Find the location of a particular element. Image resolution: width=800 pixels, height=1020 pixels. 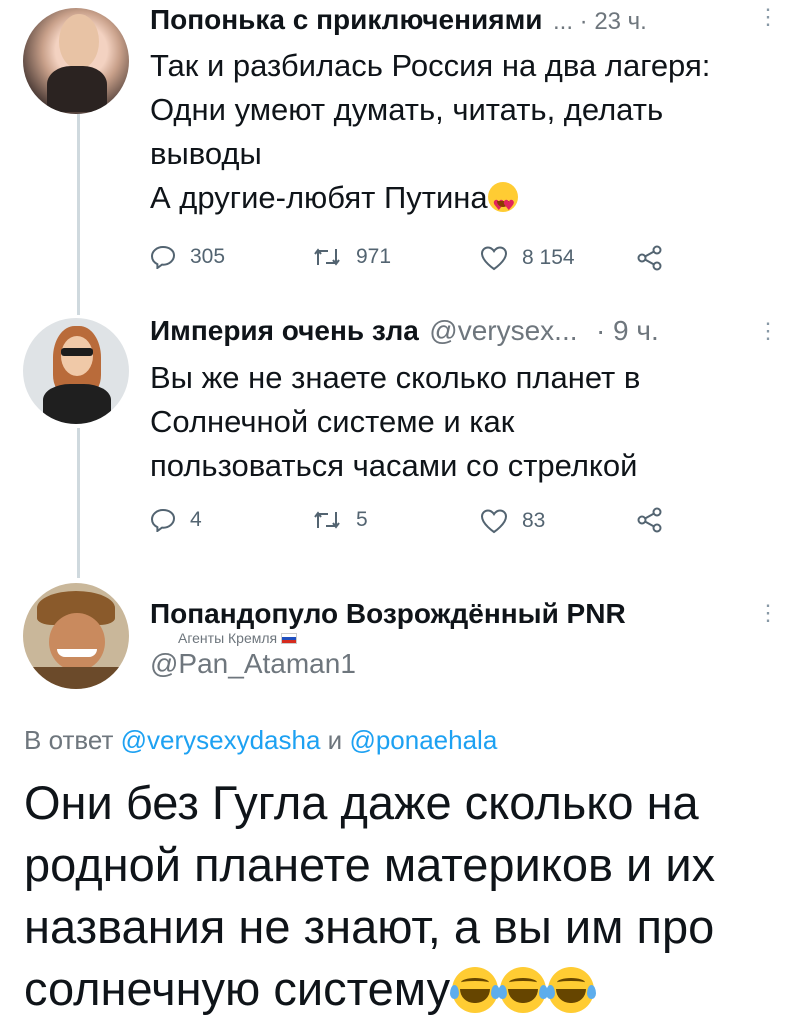

retweet-action: 5 is located at coordinates (340, 520).